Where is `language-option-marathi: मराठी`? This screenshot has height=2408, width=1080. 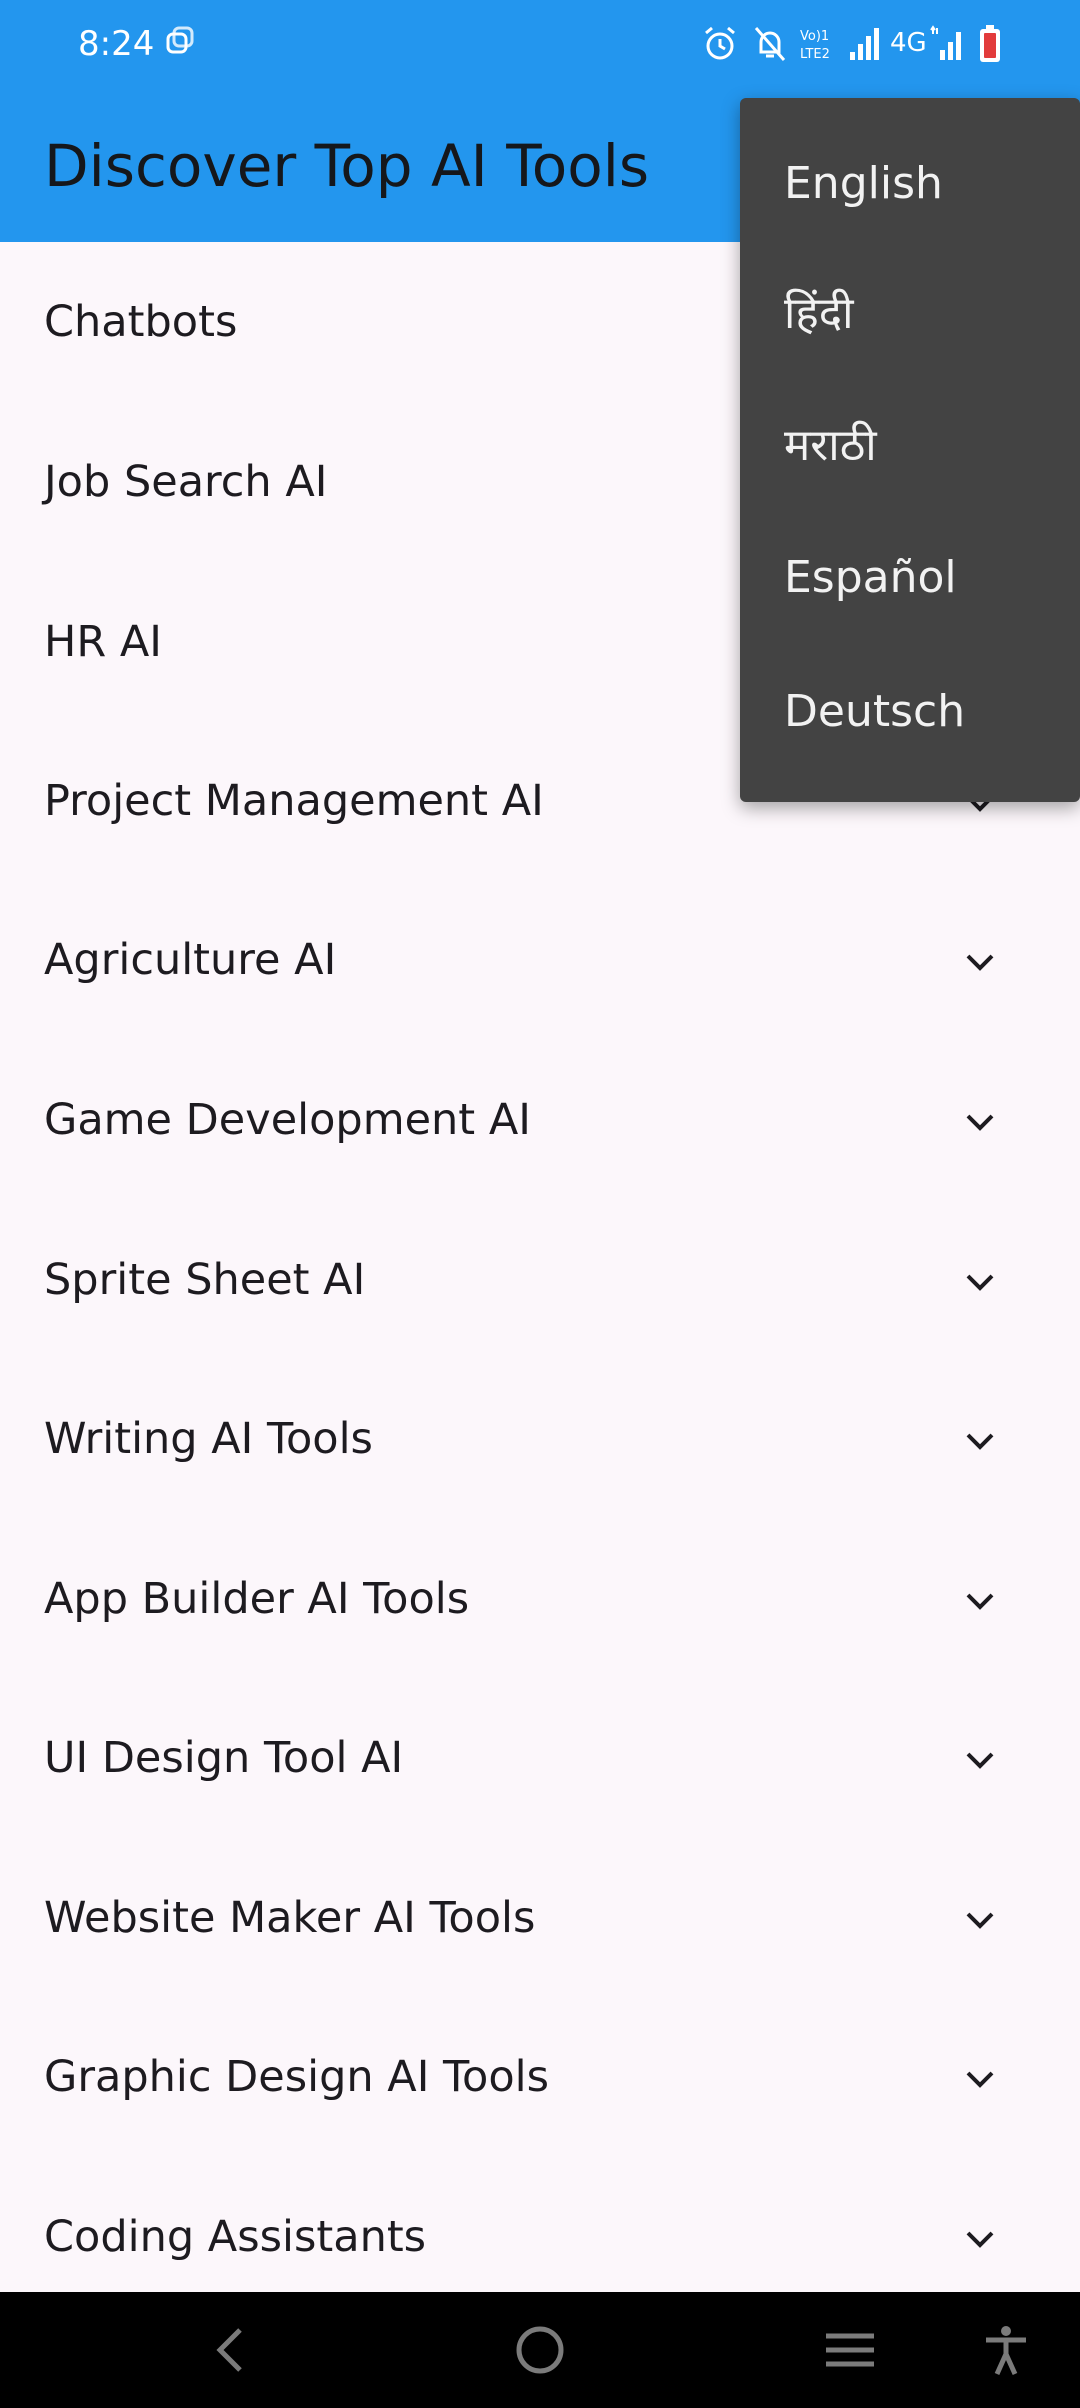 language-option-marathi: मराठी is located at coordinates (910, 446).